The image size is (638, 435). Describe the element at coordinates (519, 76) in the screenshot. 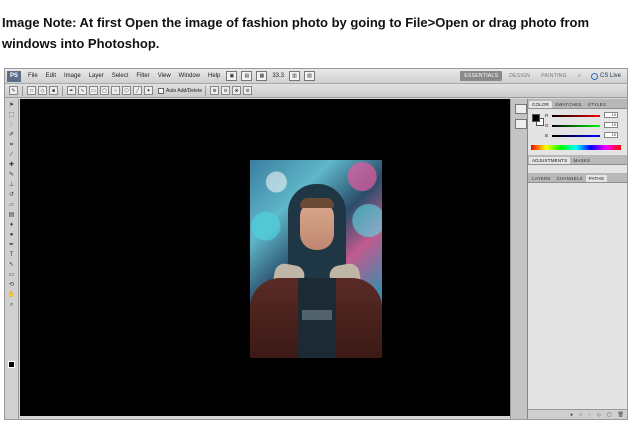

I see `workspace-design: DESIGN` at that location.